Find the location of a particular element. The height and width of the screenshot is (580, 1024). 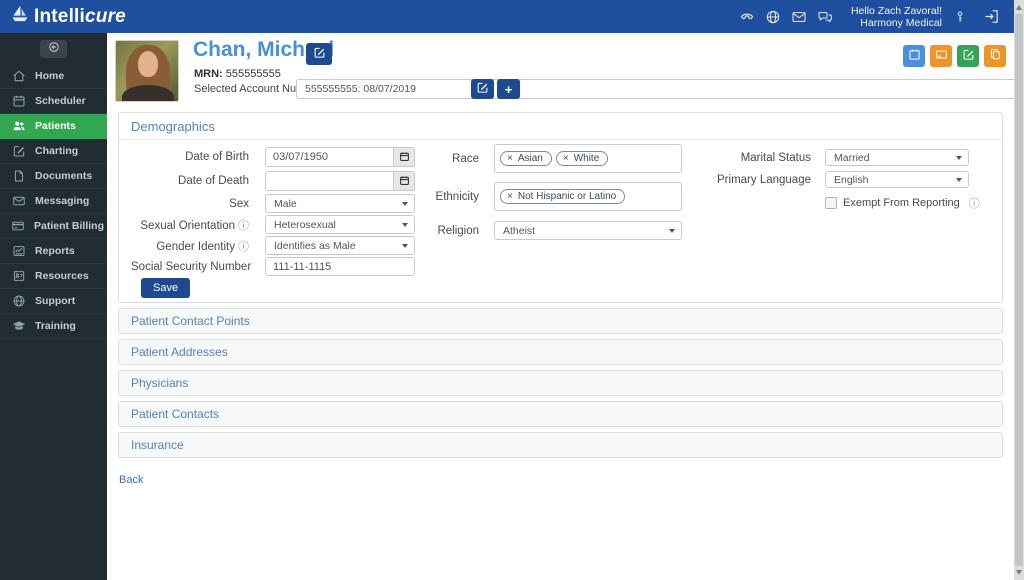

practice-name: Harmony Medical is located at coordinates (901, 22).